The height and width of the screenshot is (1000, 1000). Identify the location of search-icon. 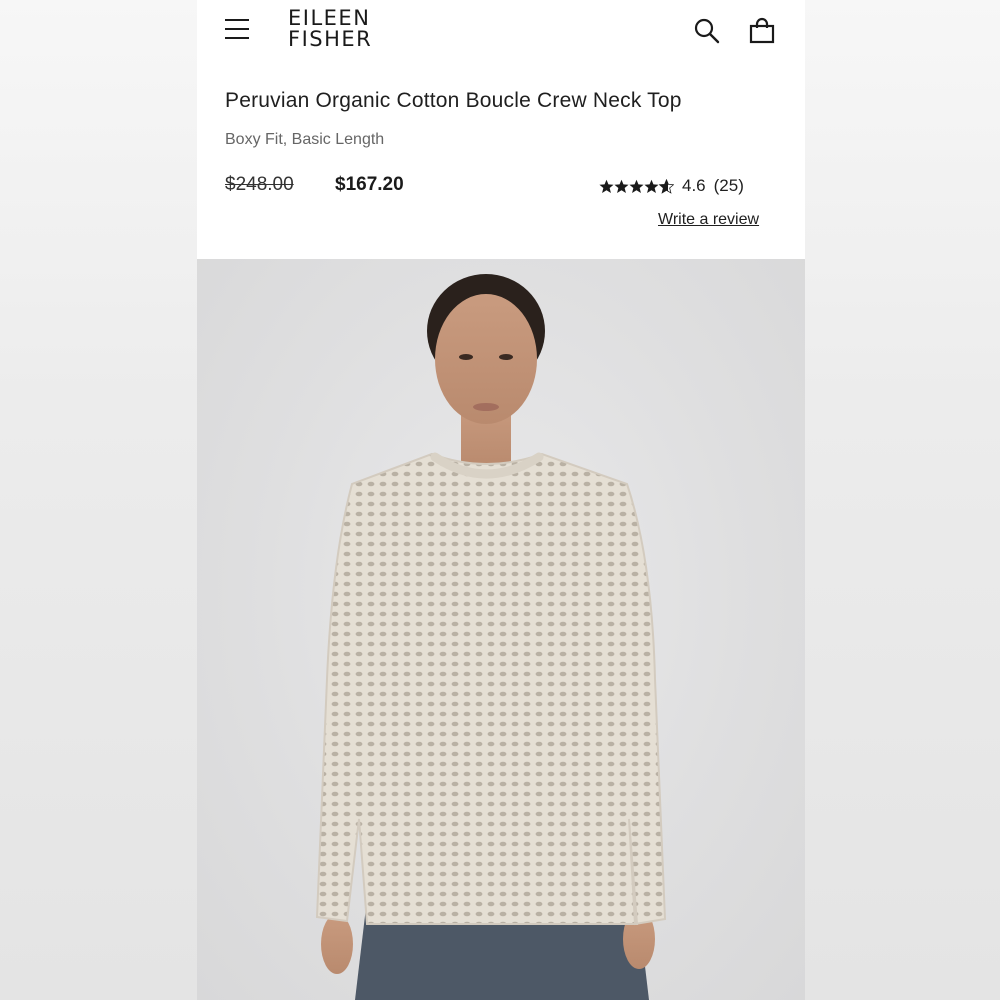
(707, 31).